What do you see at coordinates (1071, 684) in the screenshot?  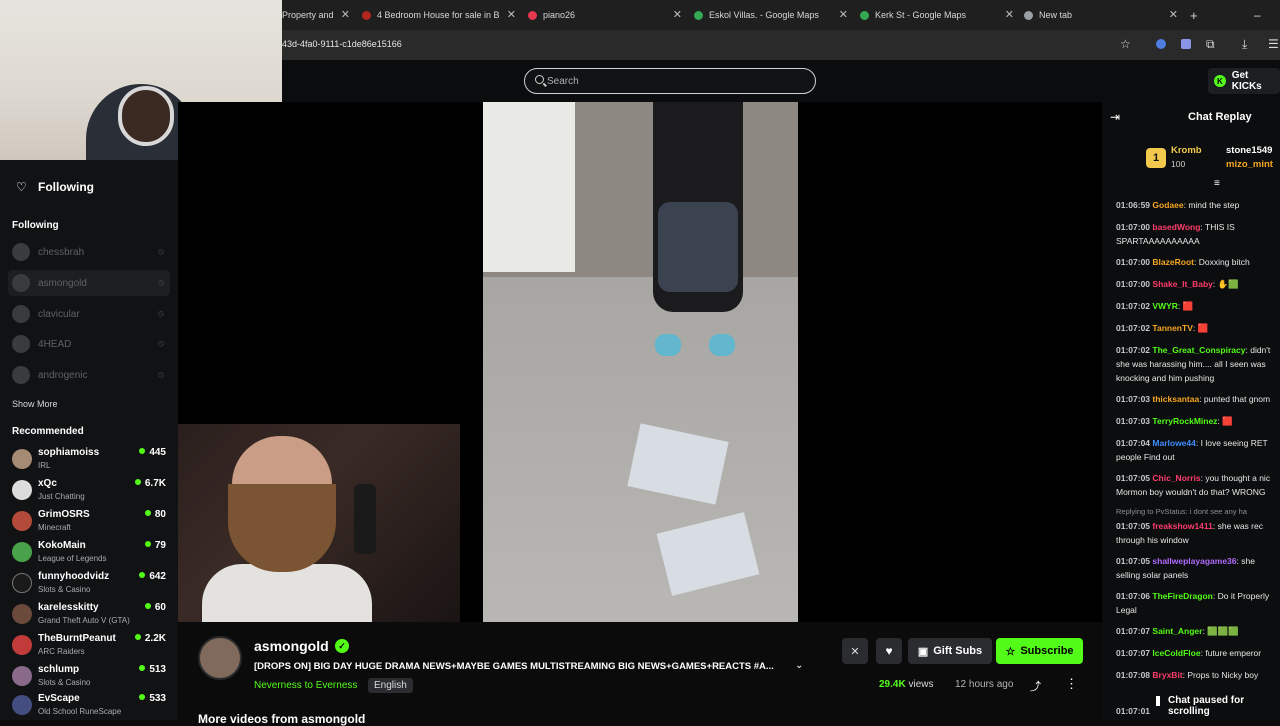 I see `more-options-icon: ⋮` at bounding box center [1071, 684].